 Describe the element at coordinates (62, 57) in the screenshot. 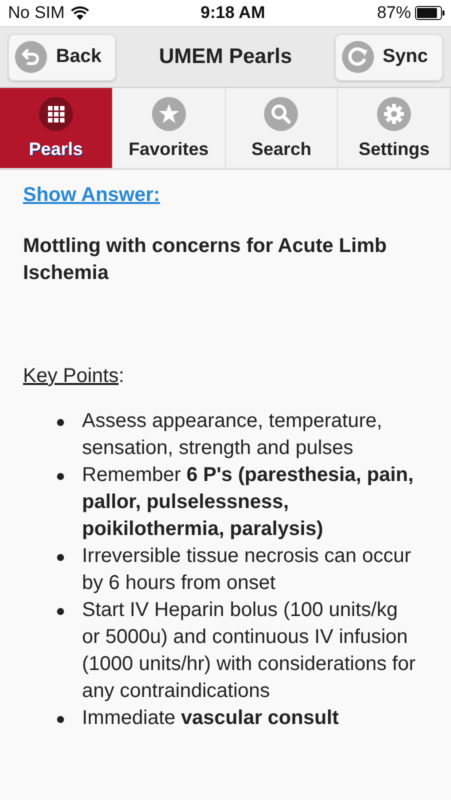

I see `back-button: Back` at that location.